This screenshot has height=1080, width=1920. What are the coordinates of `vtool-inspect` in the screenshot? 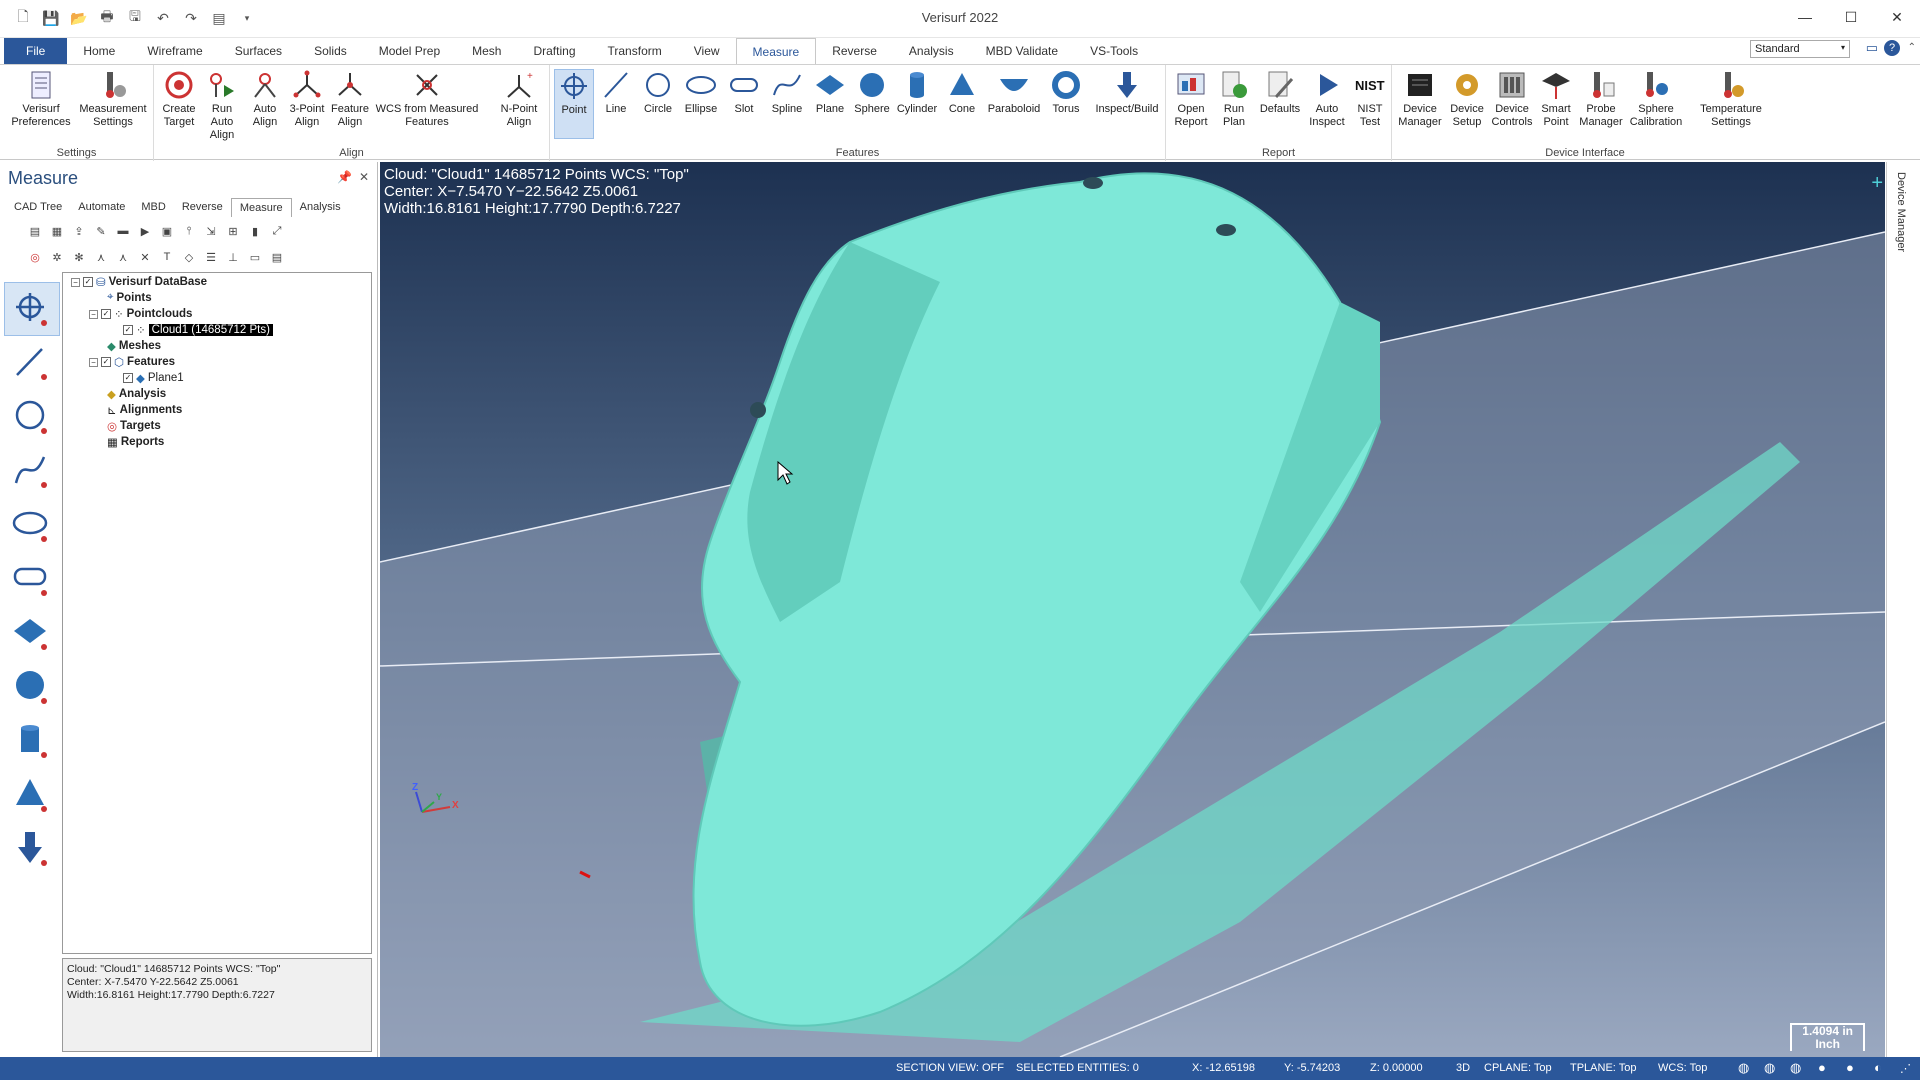 It's located at (32, 849).